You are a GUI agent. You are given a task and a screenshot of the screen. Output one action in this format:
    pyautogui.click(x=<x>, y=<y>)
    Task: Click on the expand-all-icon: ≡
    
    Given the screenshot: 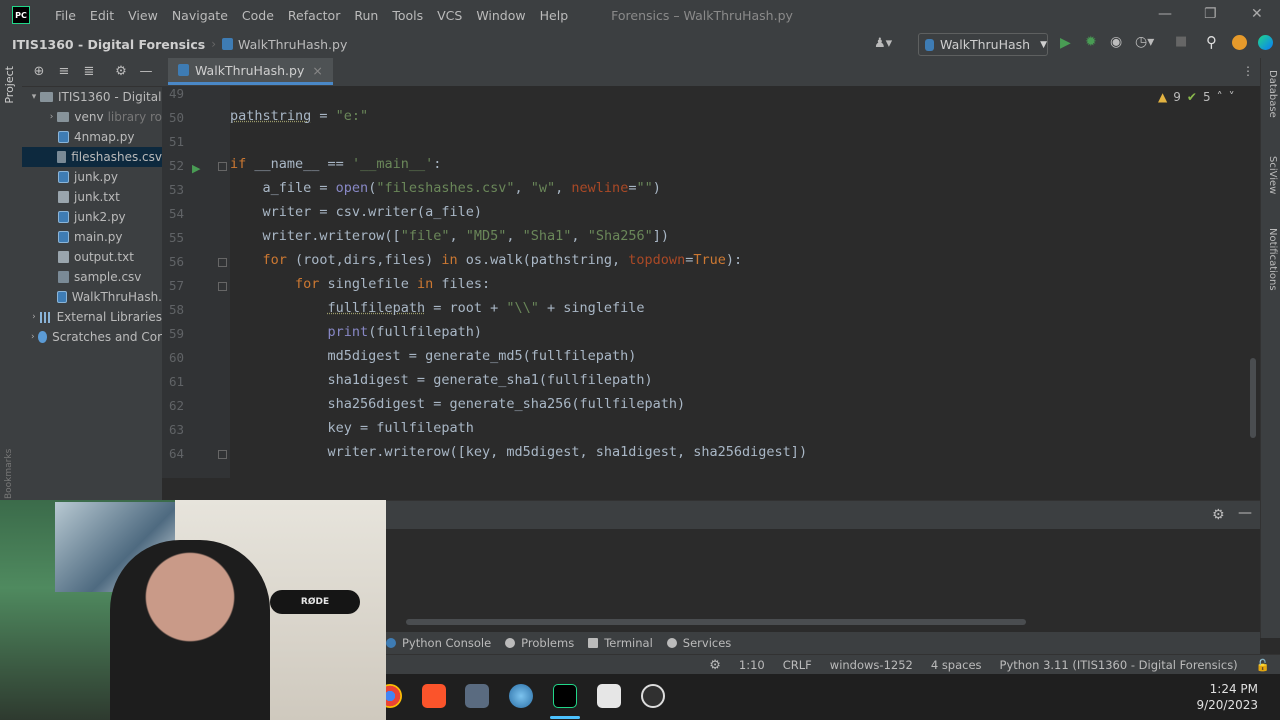 What is the action you would take?
    pyautogui.click(x=64, y=72)
    